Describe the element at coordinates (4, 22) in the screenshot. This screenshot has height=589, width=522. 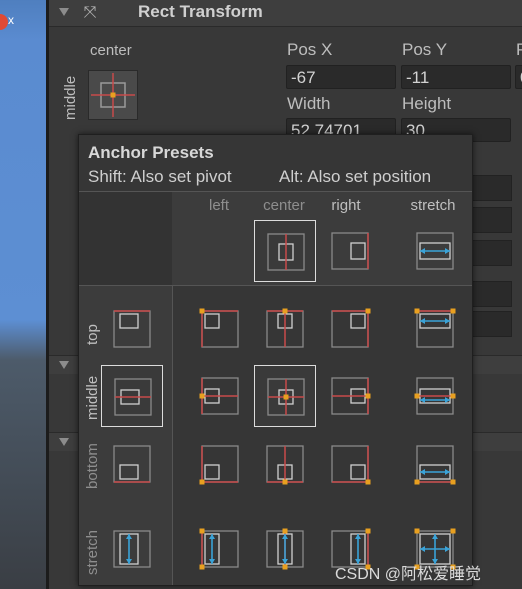
I see `close-badge-icon` at that location.